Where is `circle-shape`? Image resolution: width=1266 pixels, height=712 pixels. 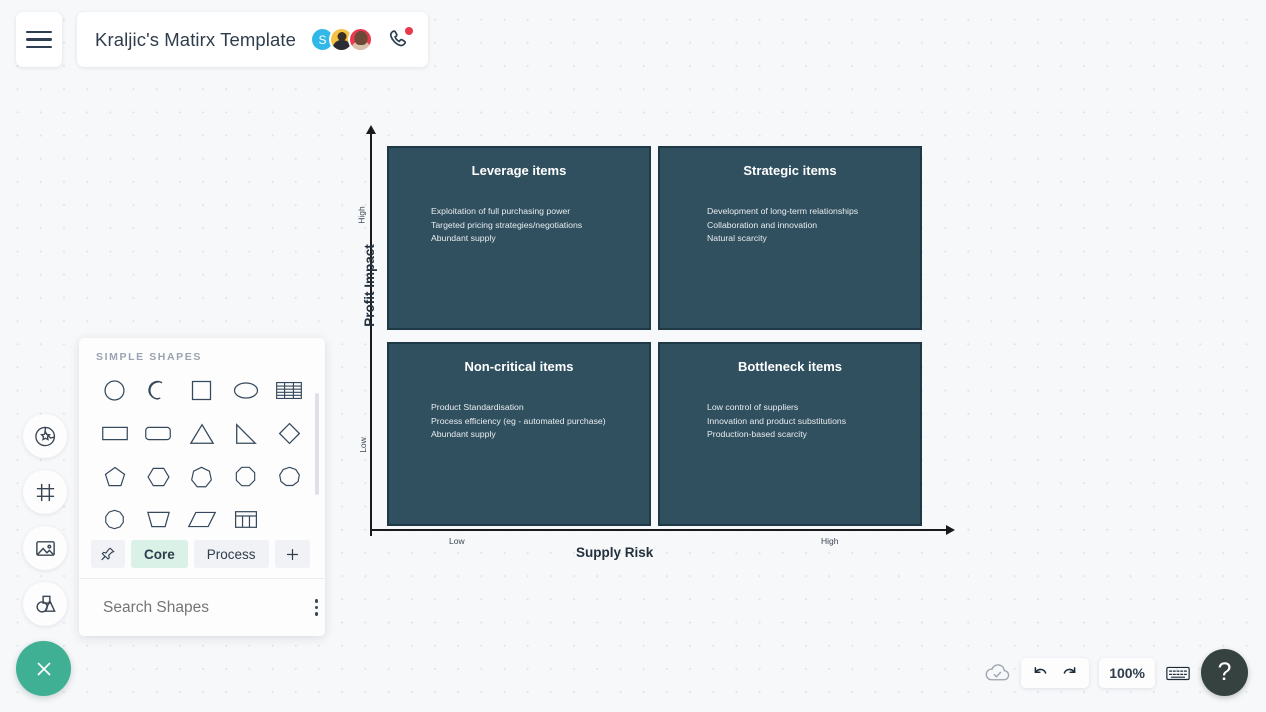 circle-shape is located at coordinates (115, 390).